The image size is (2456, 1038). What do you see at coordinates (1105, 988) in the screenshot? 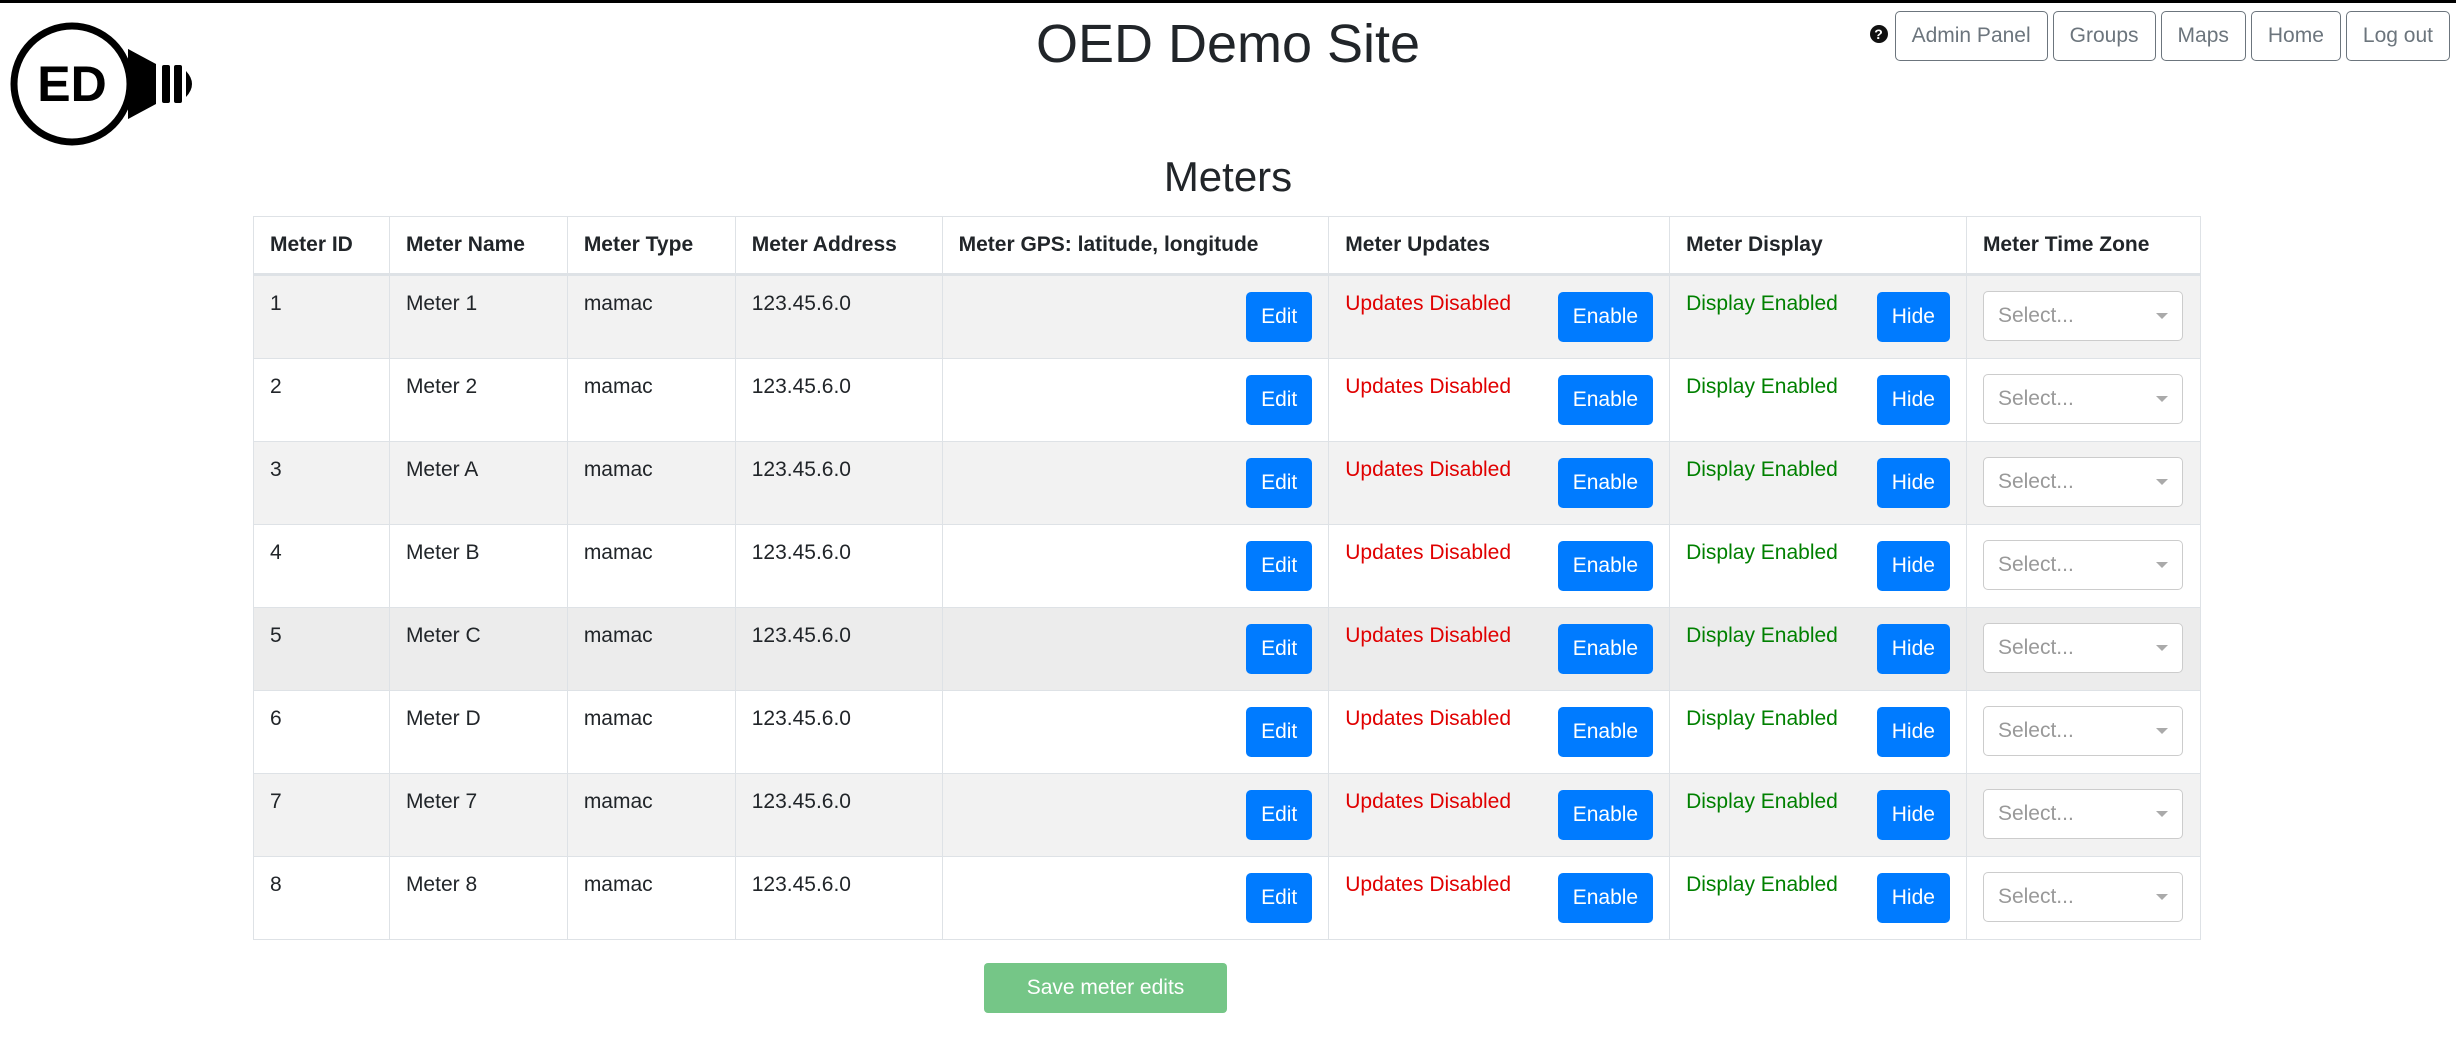
I see `save-meter-edits-button: Save meter edits` at bounding box center [1105, 988].